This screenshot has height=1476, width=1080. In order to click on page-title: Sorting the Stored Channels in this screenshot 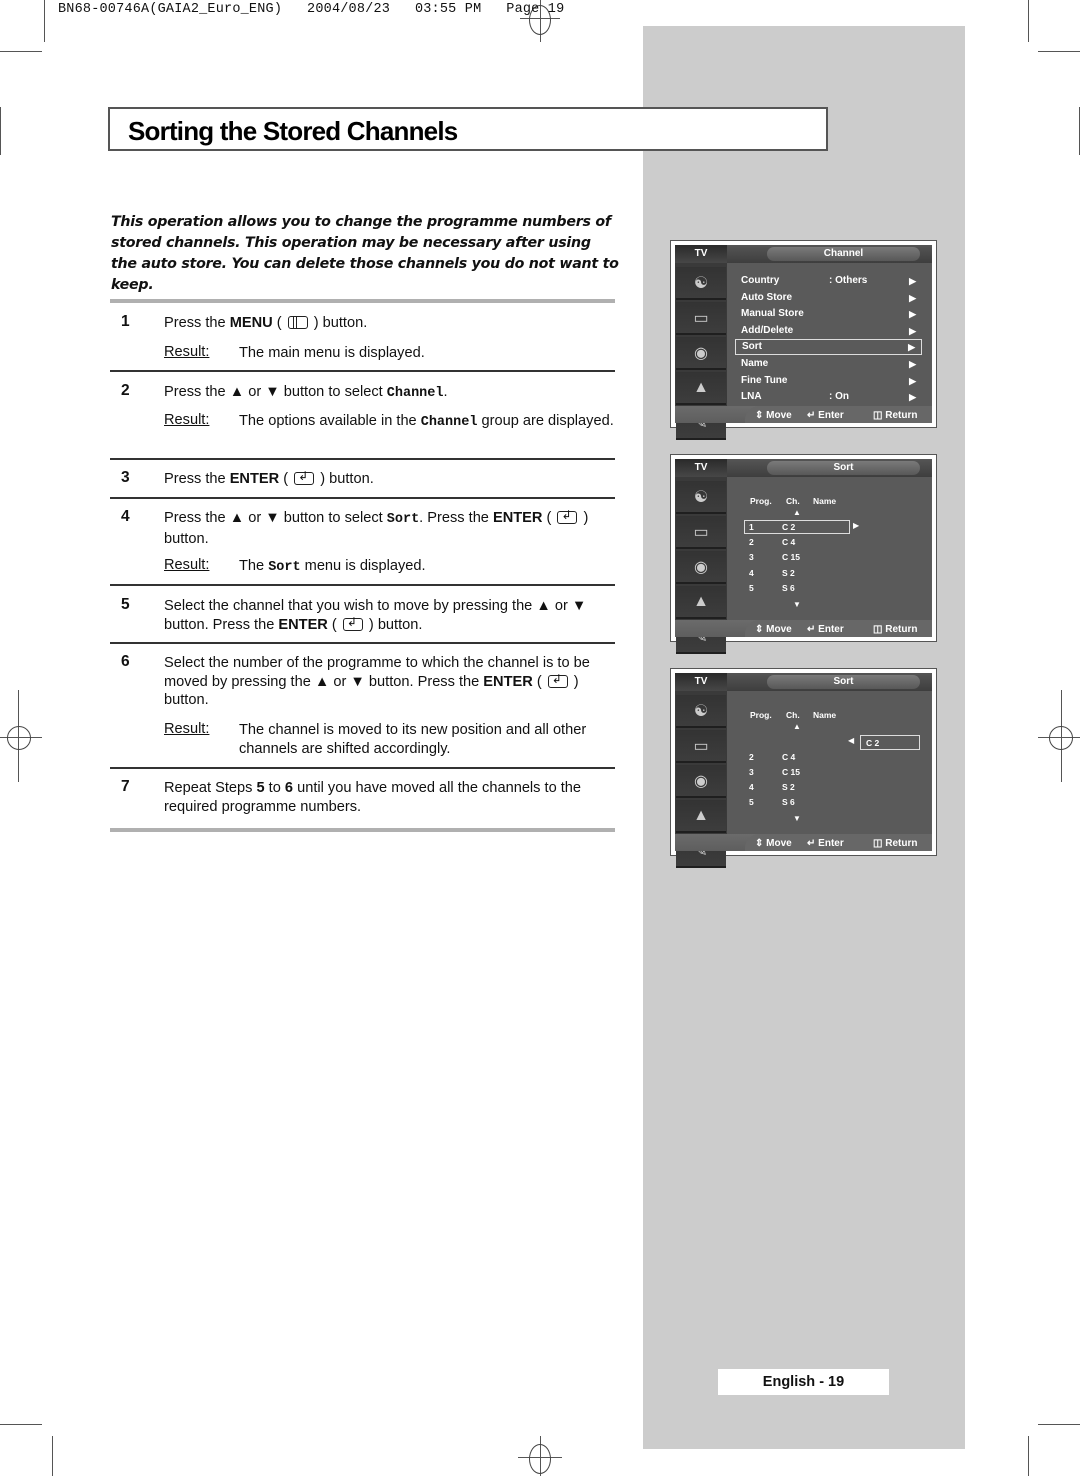, I will do `click(293, 131)`.